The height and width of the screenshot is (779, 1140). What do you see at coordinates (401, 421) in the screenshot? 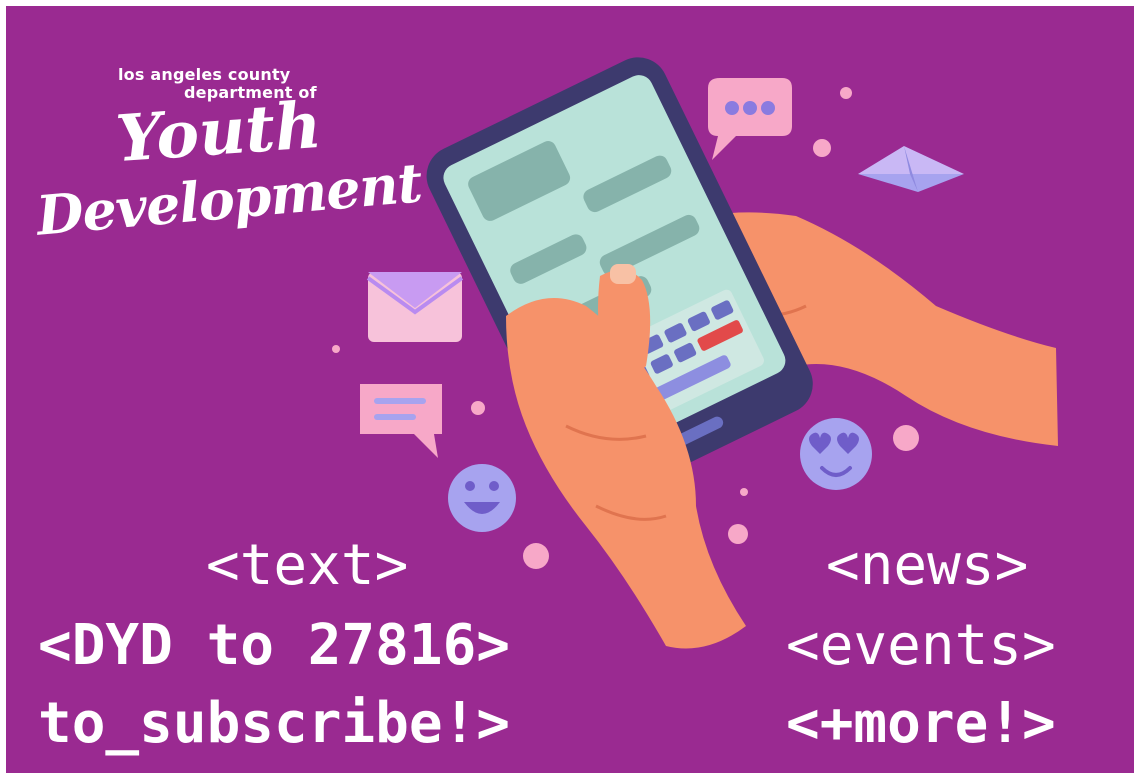
I see `chat-bubble-icon` at bounding box center [401, 421].